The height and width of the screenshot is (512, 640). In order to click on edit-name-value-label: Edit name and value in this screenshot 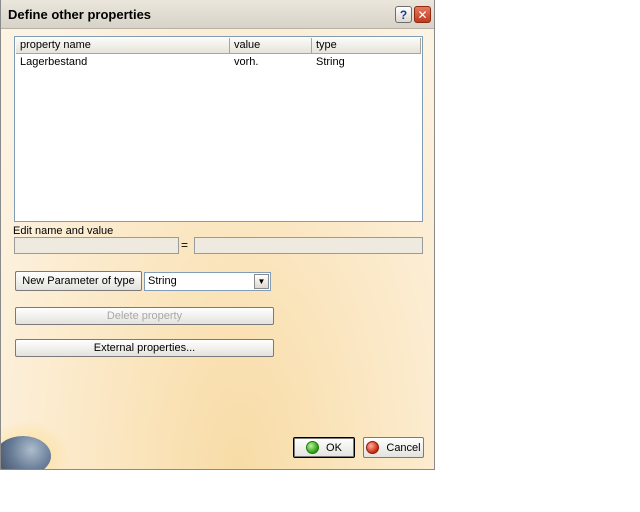, I will do `click(63, 231)`.